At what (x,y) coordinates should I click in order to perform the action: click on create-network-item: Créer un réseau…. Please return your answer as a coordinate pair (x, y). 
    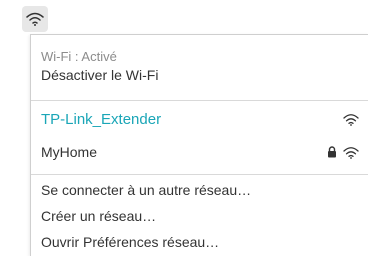
    Looking at the image, I should click on (200, 216).